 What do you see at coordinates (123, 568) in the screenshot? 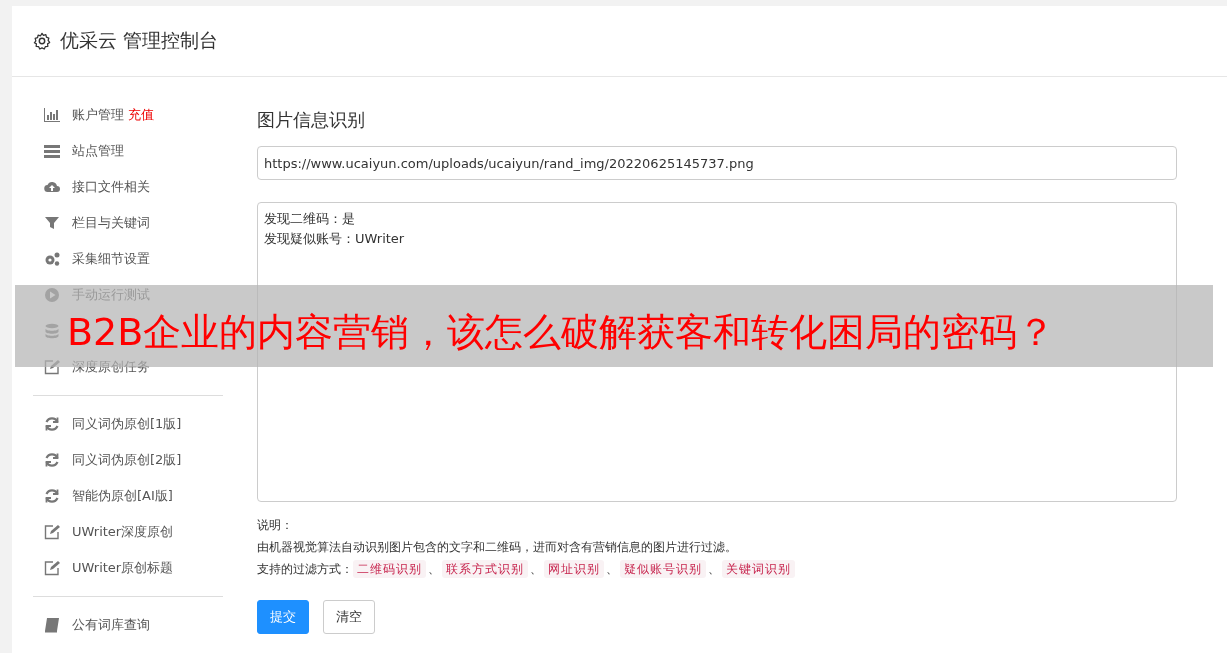
I see `sidebar-item: UWriter原创标题` at bounding box center [123, 568].